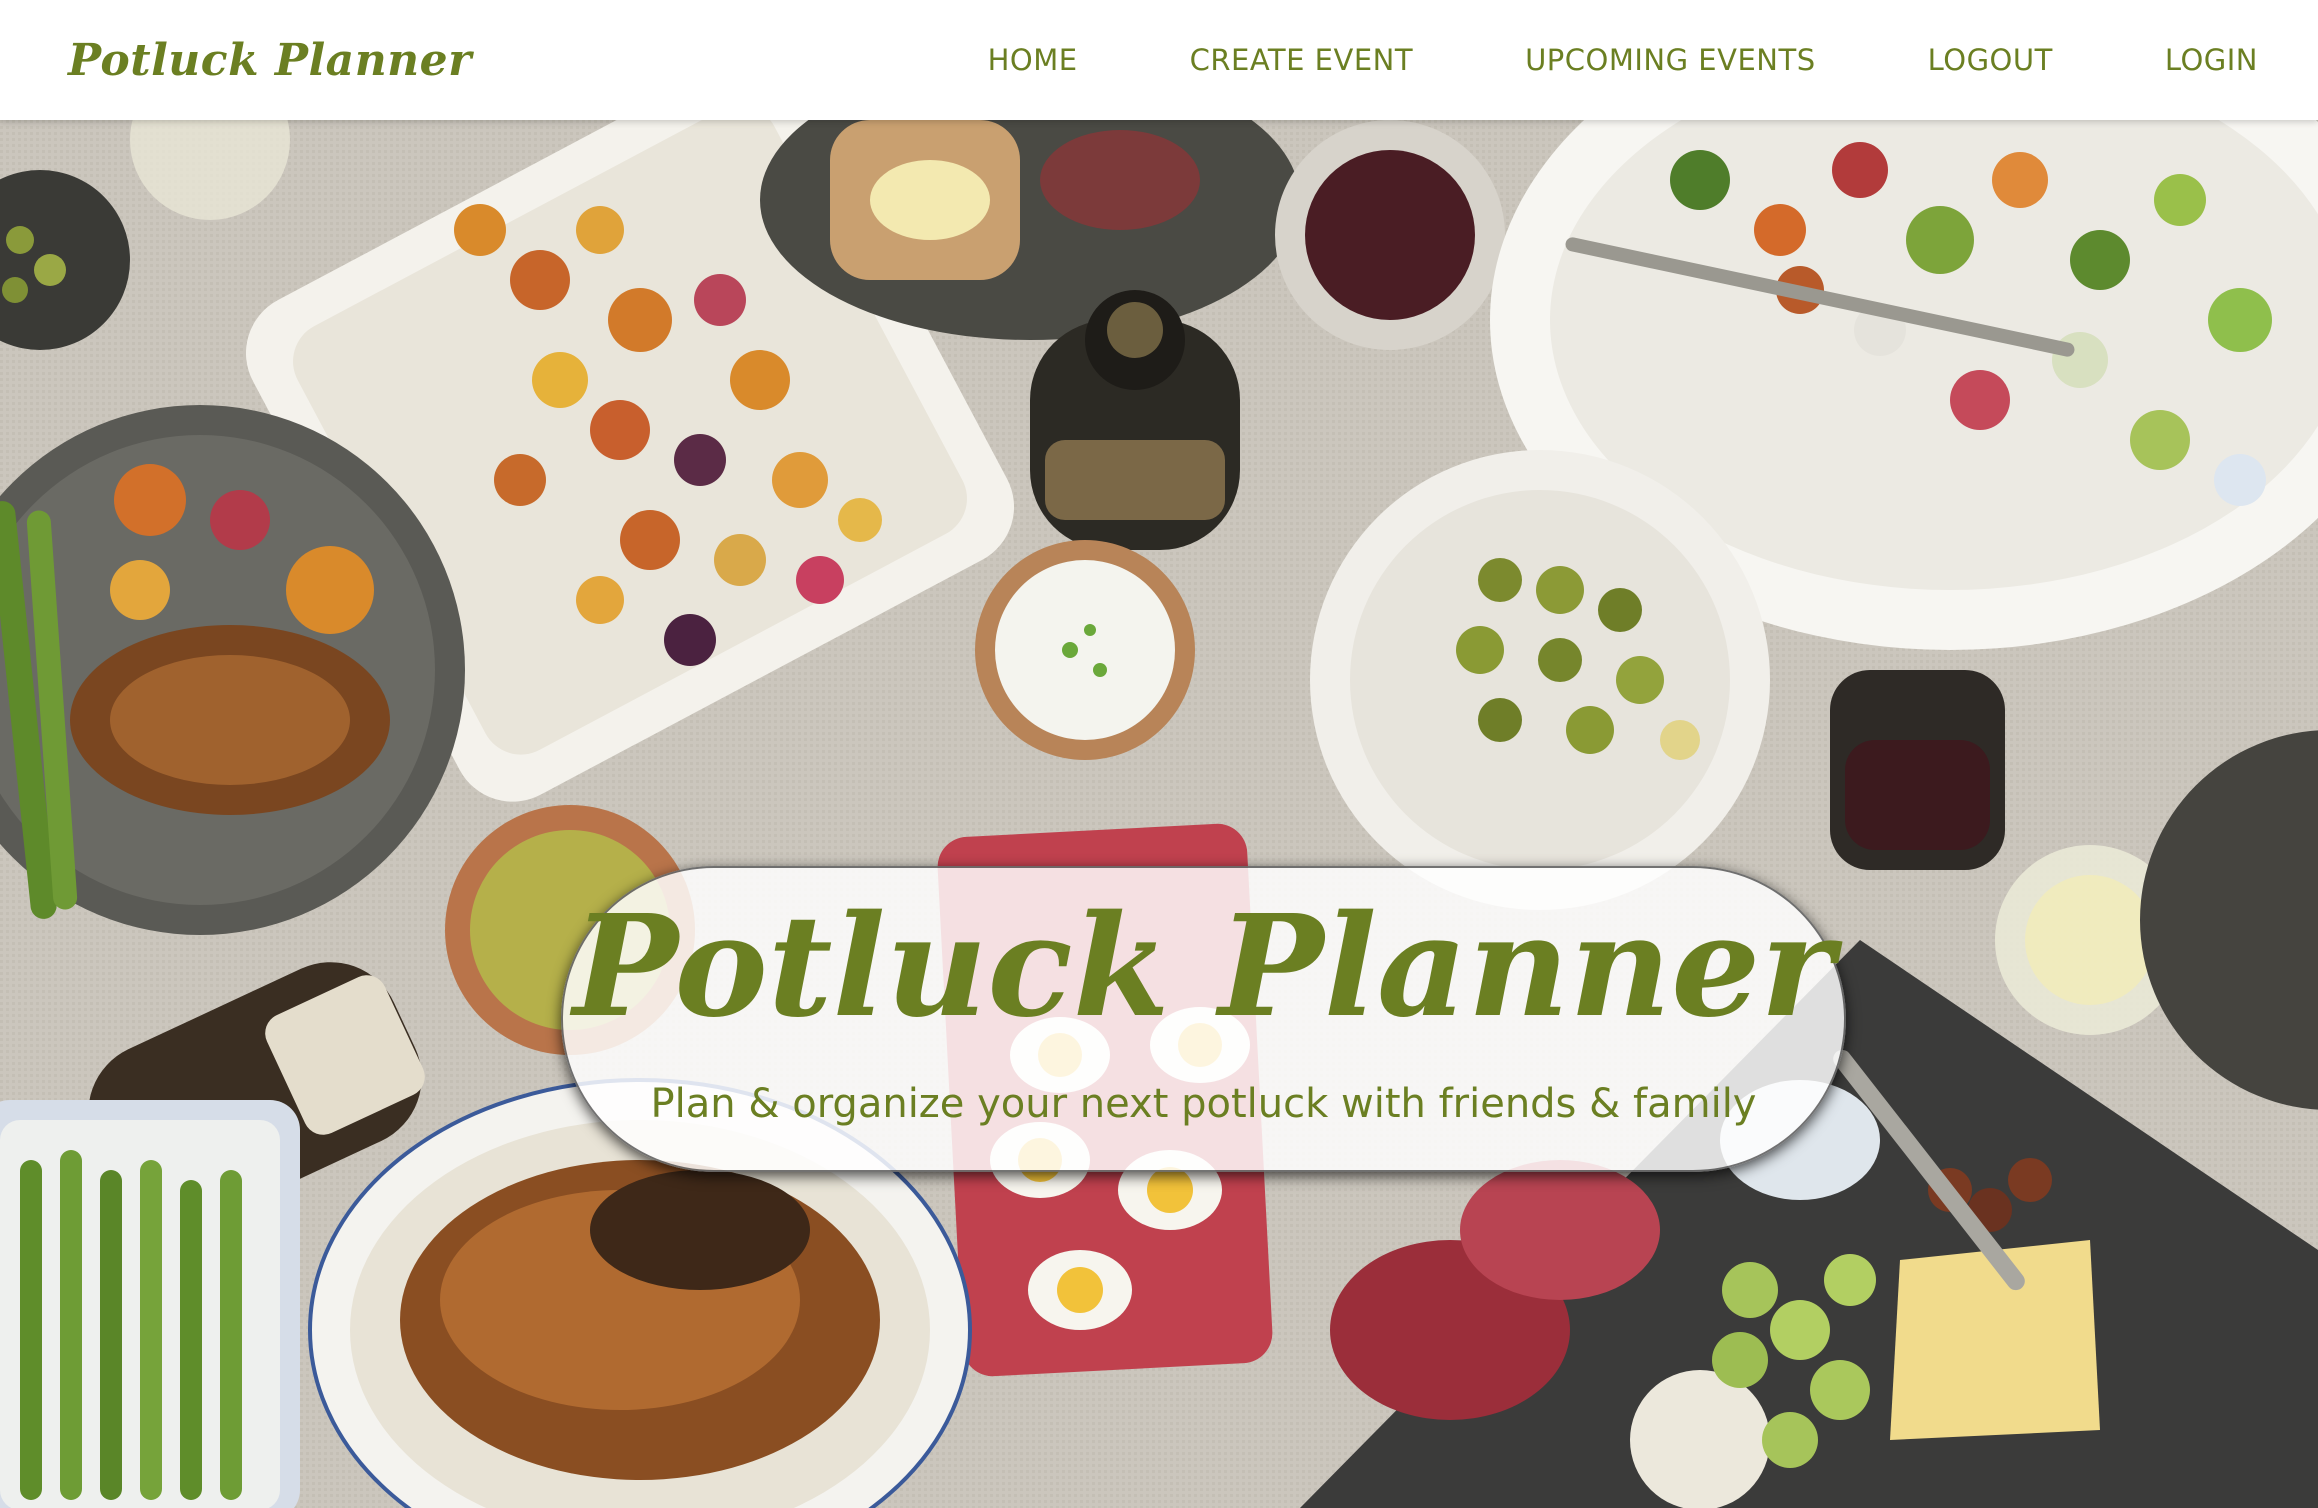 This screenshot has height=1508, width=2318. What do you see at coordinates (1203, 967) in the screenshot?
I see `hero-title: Potluck Planner` at bounding box center [1203, 967].